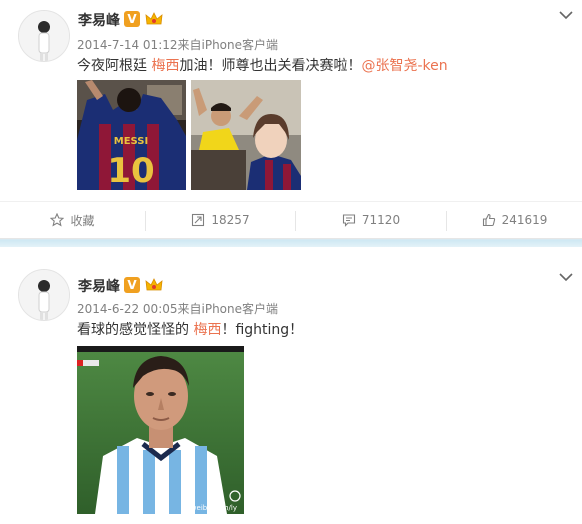  Describe the element at coordinates (114, 66) in the screenshot. I see `post-text-part: 今夜阿根廷` at that location.